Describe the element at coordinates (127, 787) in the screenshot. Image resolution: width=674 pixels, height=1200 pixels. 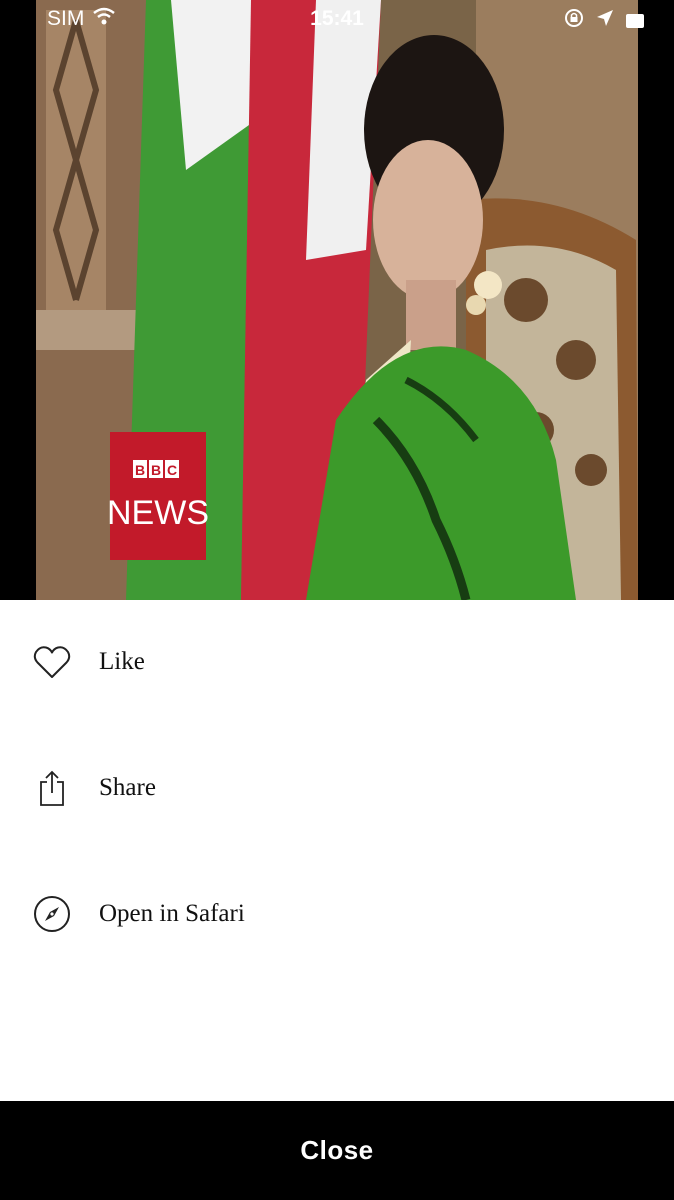
I see `share-label: Share` at that location.